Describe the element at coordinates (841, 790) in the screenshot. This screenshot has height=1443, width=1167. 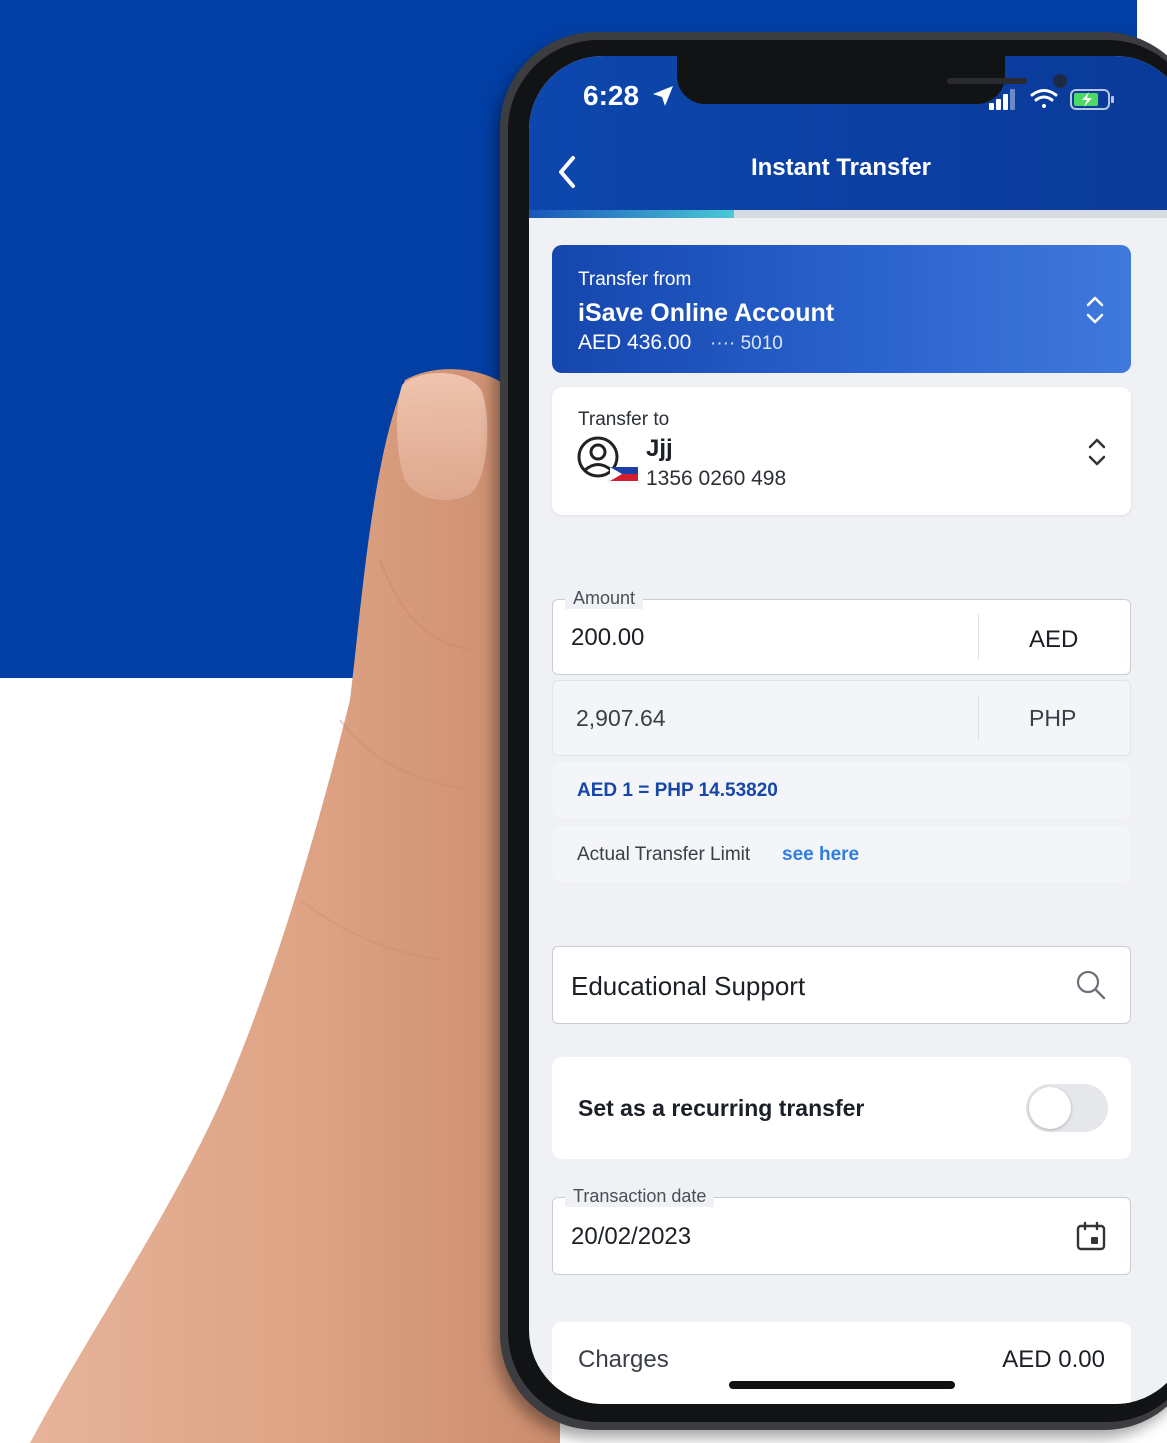
I see `exchange-rate-row: AED 1 = PHP 14.53820` at that location.